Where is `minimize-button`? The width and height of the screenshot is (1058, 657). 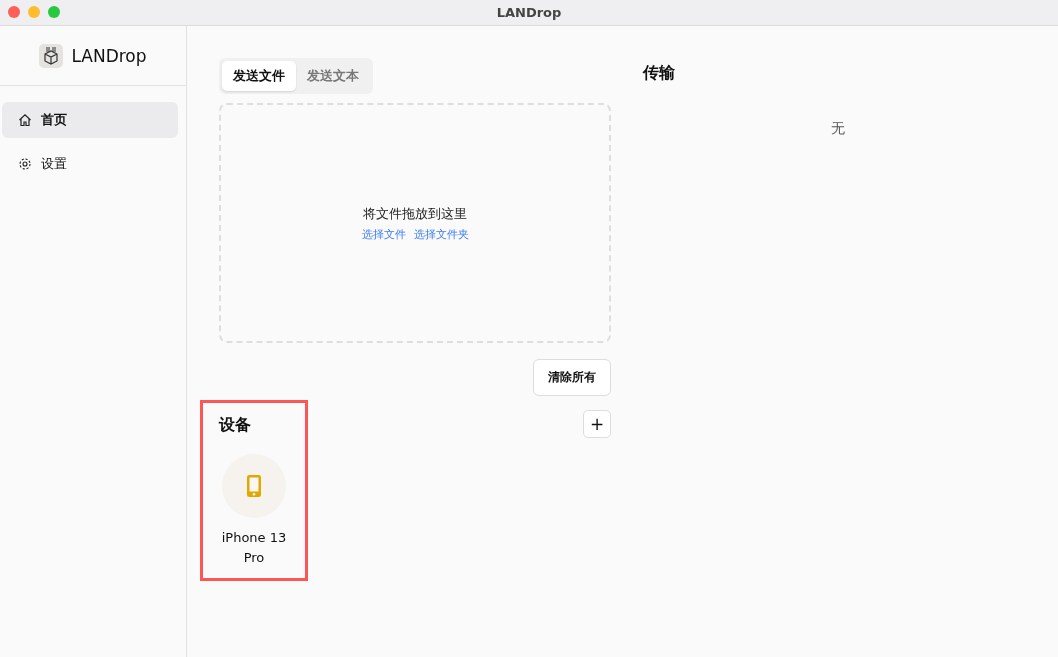 minimize-button is located at coordinates (34, 12).